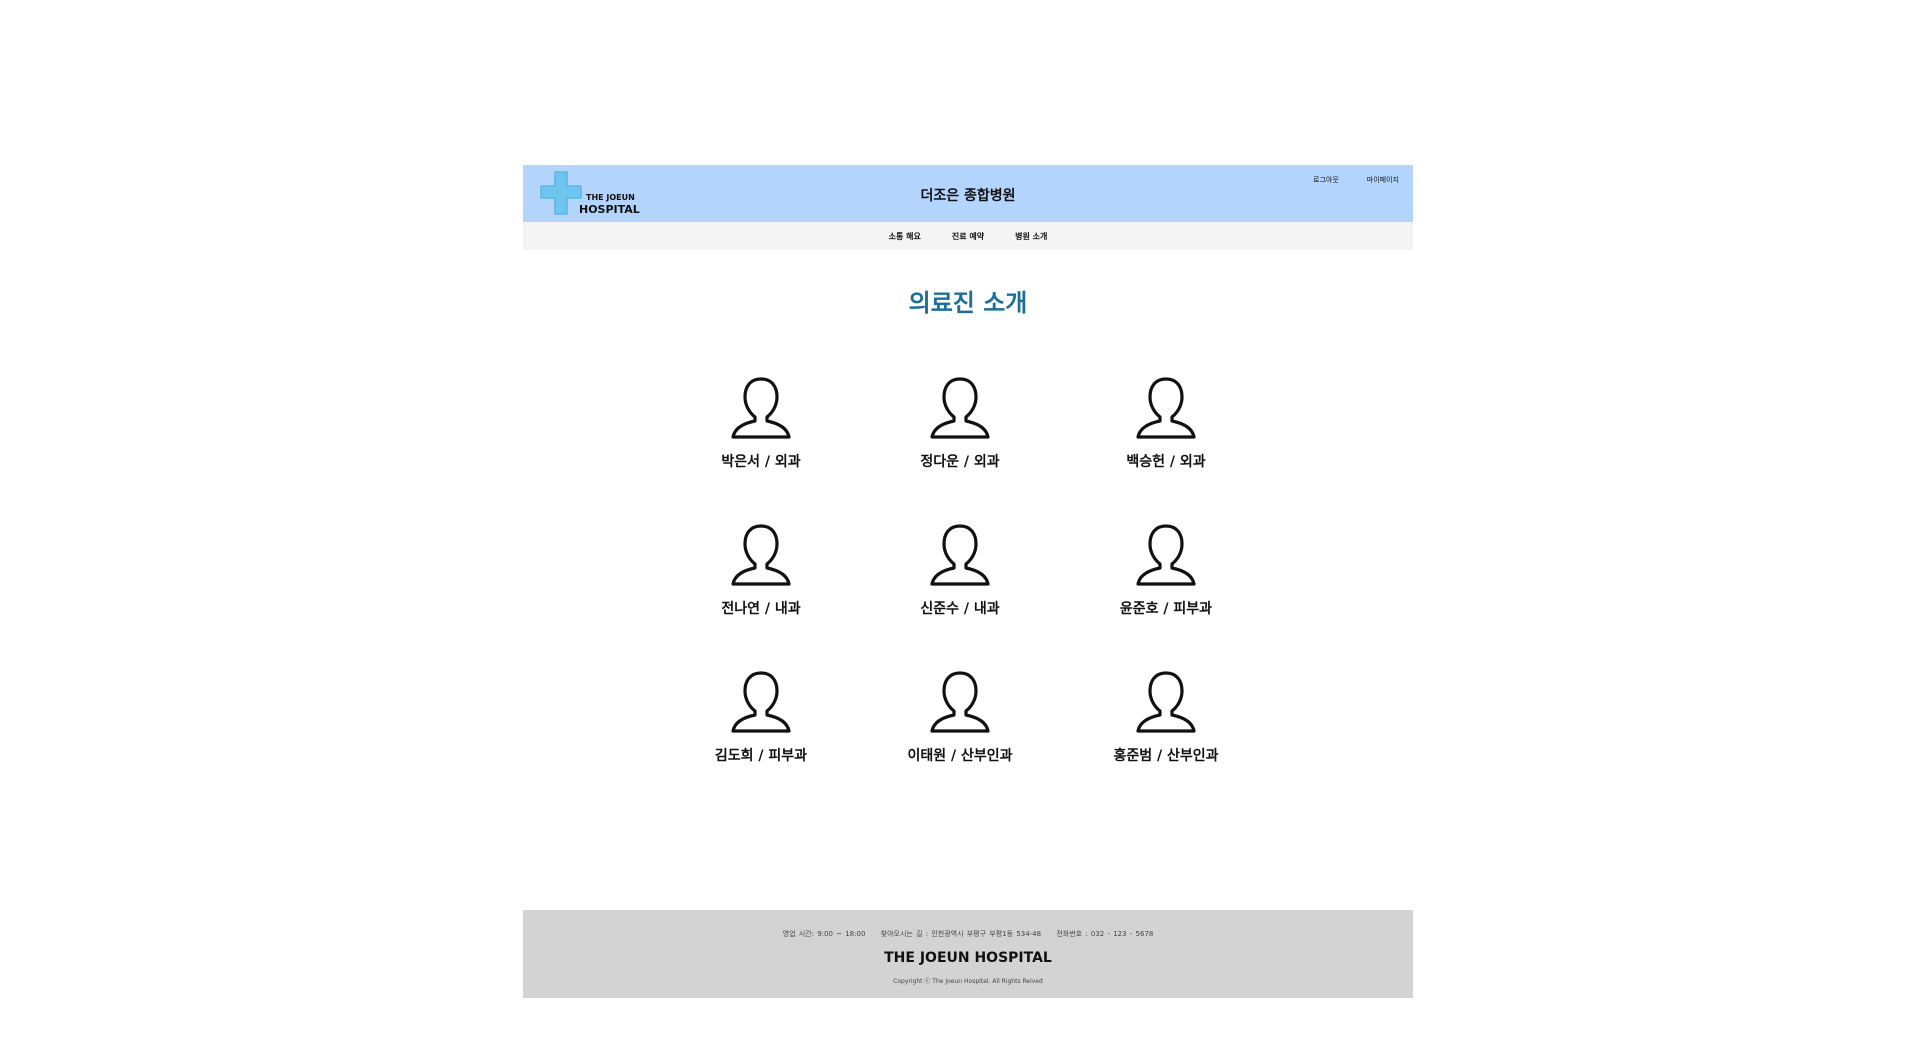 The width and height of the screenshot is (1926, 1051). I want to click on doctor-card: 윤준호 / 피부과, so click(1166, 570).